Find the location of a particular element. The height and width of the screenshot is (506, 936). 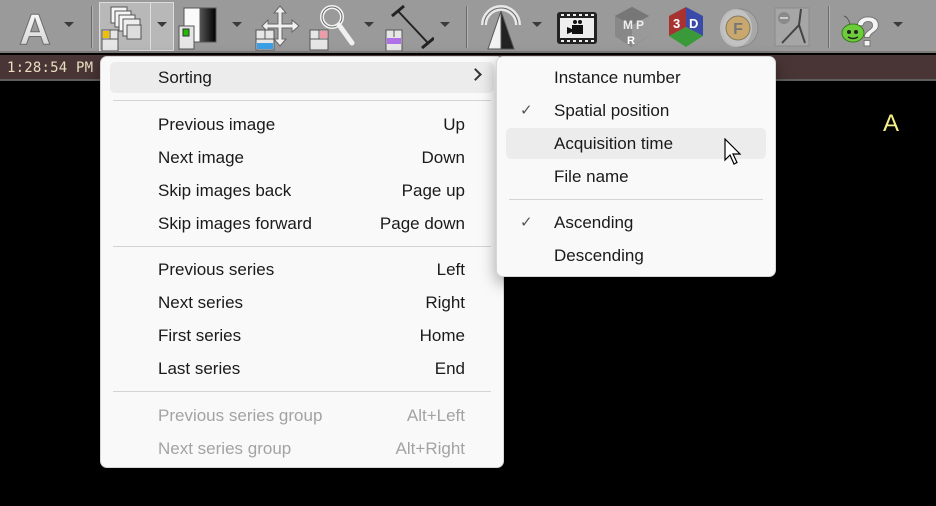

orientation-marker: A is located at coordinates (891, 123).